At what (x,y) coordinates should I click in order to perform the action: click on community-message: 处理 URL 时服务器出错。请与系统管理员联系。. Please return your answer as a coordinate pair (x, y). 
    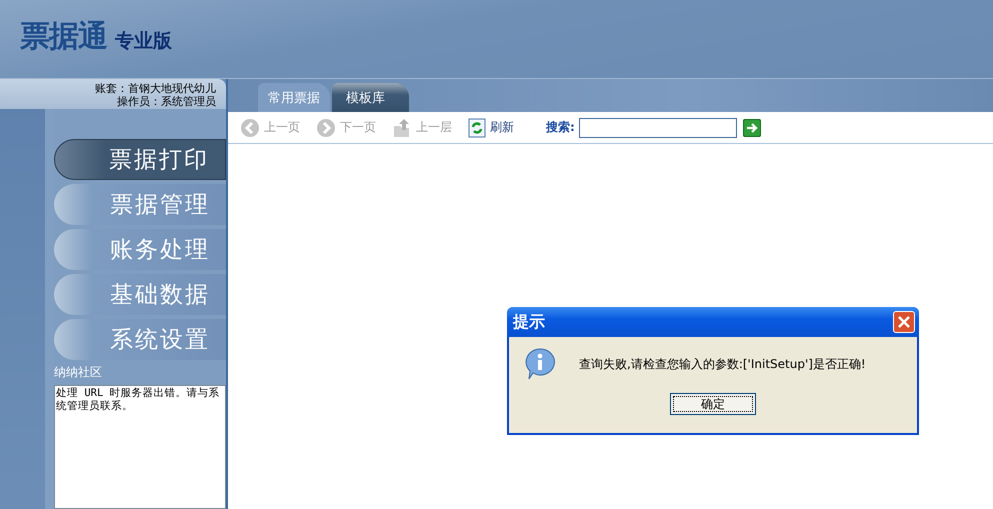
    Looking at the image, I should click on (140, 447).